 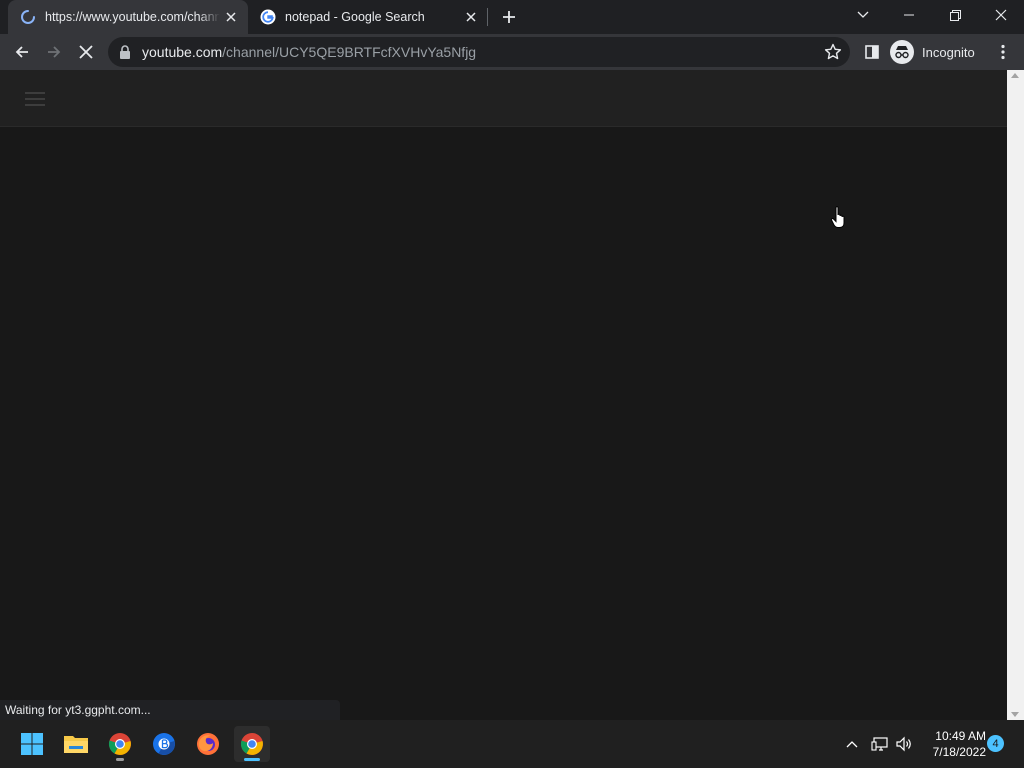 What do you see at coordinates (512, 744) in the screenshot?
I see `windows-taskbar: 10:49 AM 7/18/2022 4` at bounding box center [512, 744].